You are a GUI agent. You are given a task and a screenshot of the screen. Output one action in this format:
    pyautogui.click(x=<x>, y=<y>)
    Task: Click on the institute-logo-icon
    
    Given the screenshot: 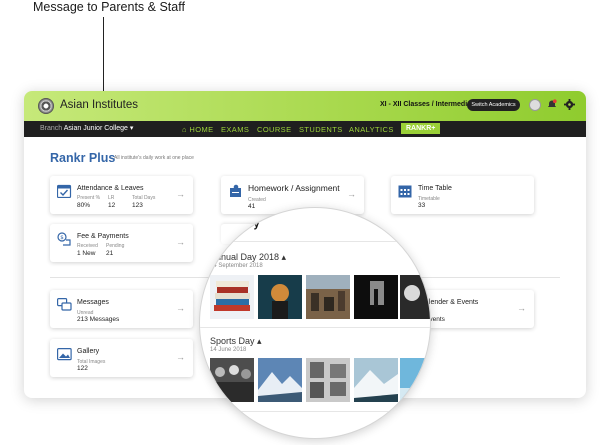 What is the action you would take?
    pyautogui.click(x=46, y=106)
    